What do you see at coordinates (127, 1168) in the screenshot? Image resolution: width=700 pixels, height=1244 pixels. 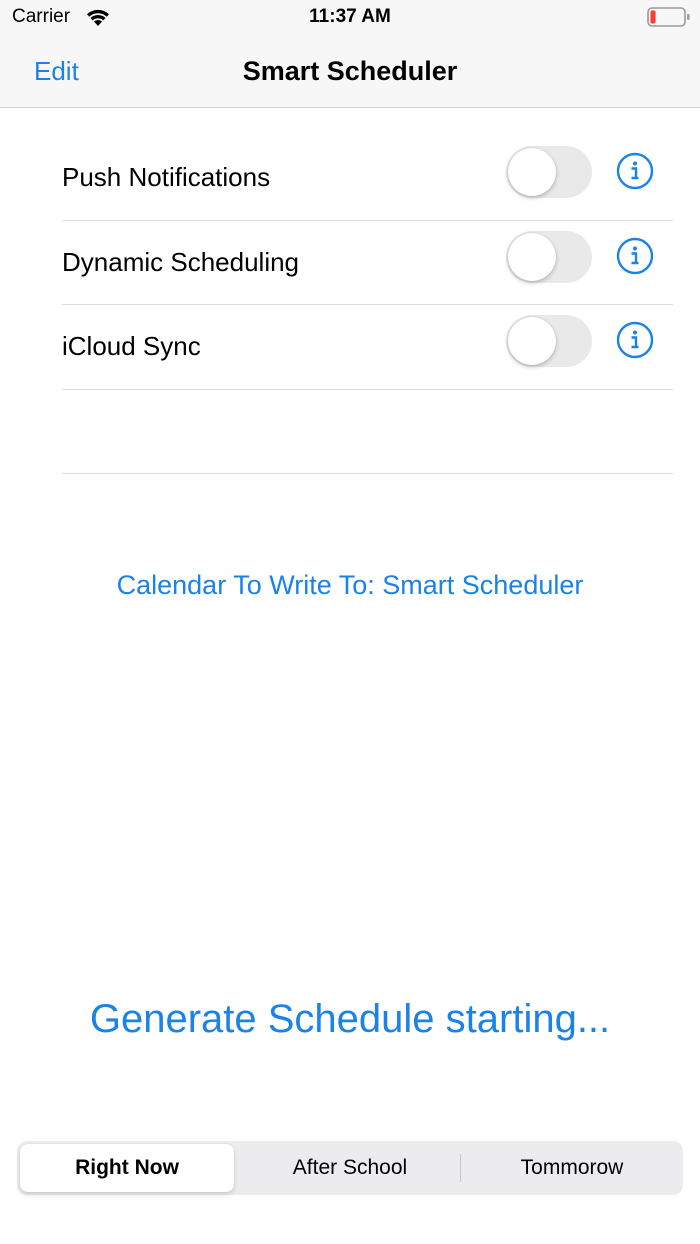 I see `segment-right-now: Right Now` at bounding box center [127, 1168].